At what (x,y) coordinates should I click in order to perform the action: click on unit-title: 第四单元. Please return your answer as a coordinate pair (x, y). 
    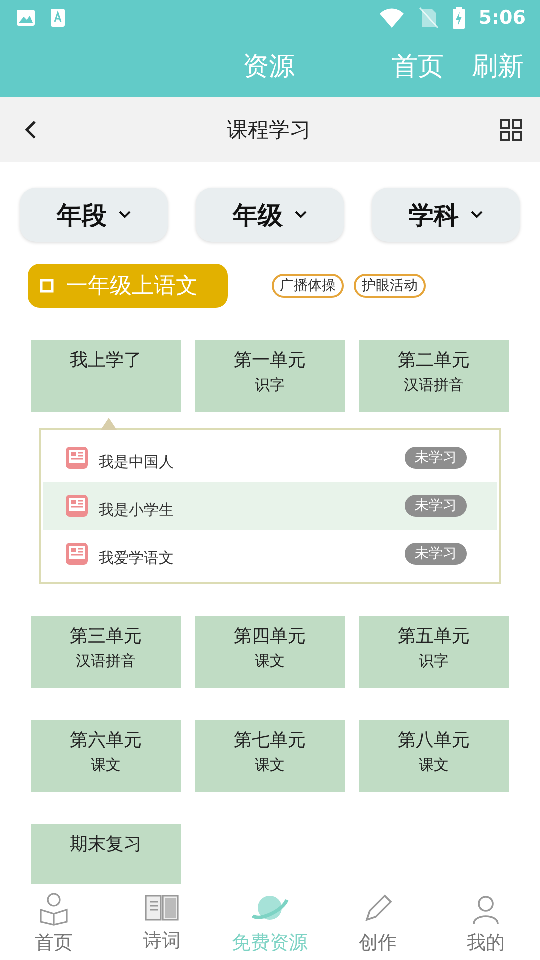
    Looking at the image, I should click on (270, 636).